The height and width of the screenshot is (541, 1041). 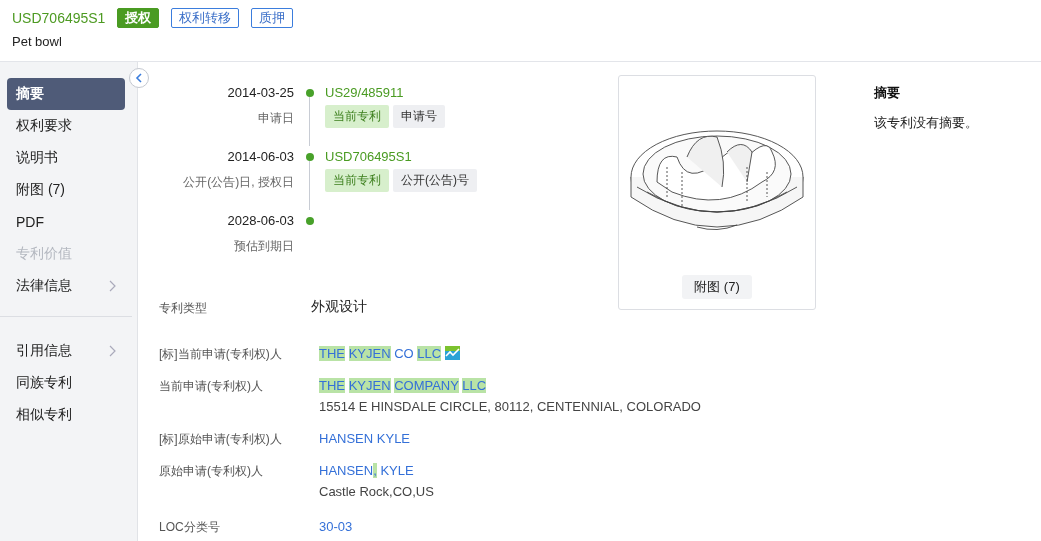 What do you see at coordinates (66, 351) in the screenshot?
I see `sidebar-item: 引用信息` at bounding box center [66, 351].